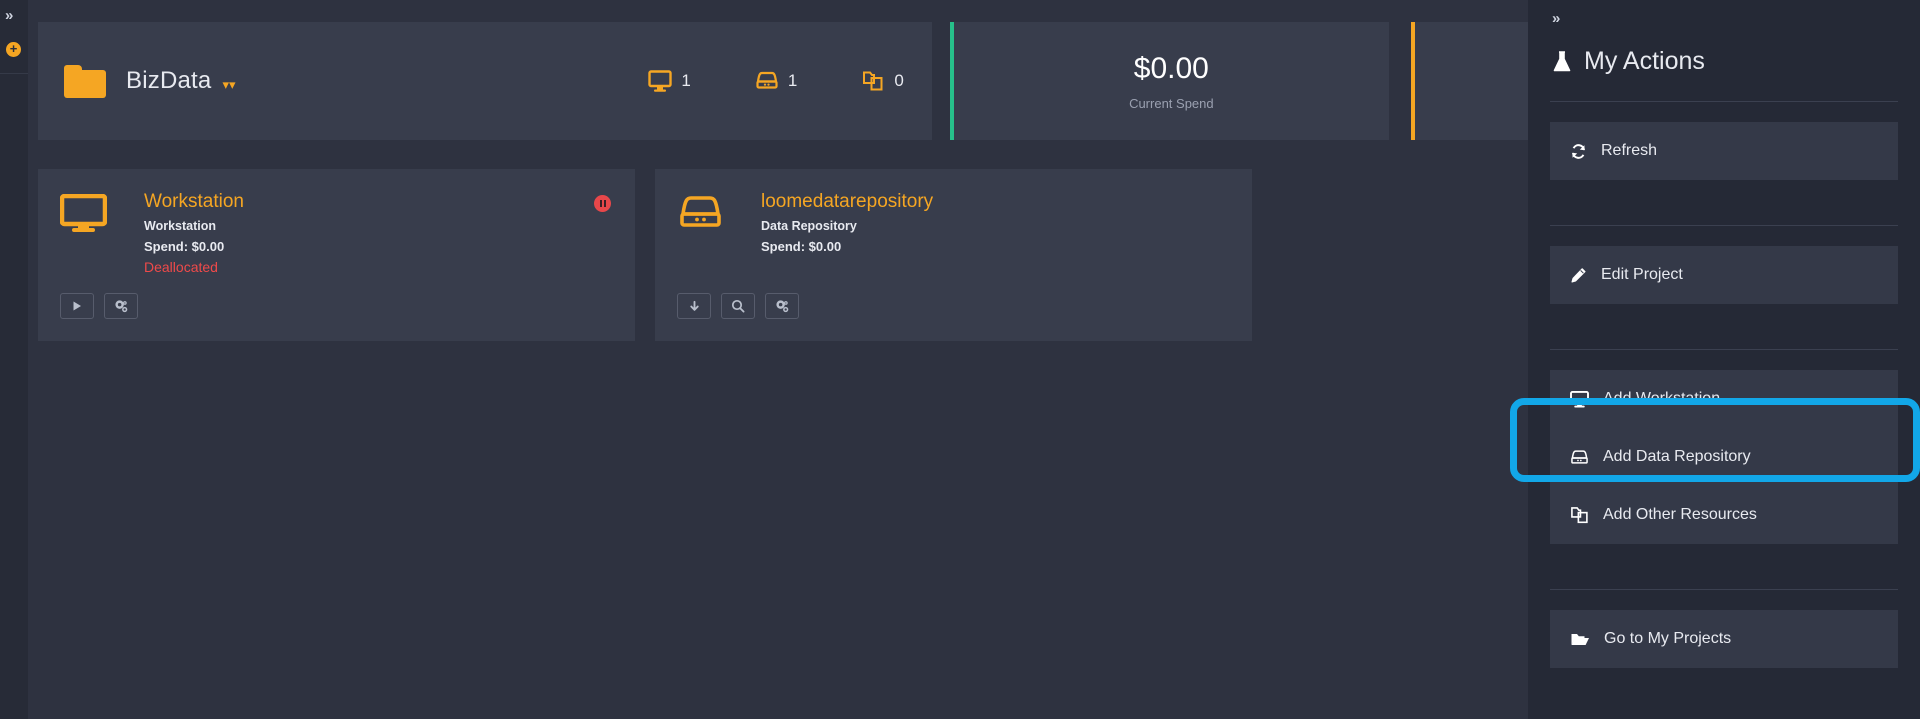 Image resolution: width=1920 pixels, height=719 pixels. Describe the element at coordinates (485, 81) in the screenshot. I see `project-header-card: BizData ▾▾ 1 1 0` at that location.